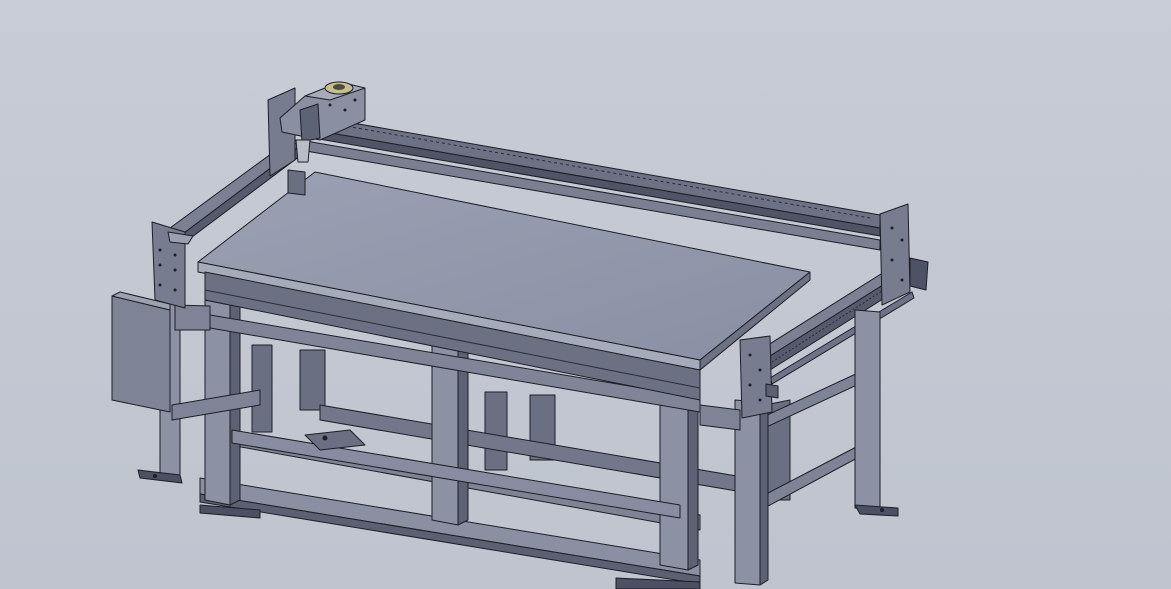 The height and width of the screenshot is (589, 1171). Describe the element at coordinates (141, 352) in the screenshot. I see `control-panel` at that location.